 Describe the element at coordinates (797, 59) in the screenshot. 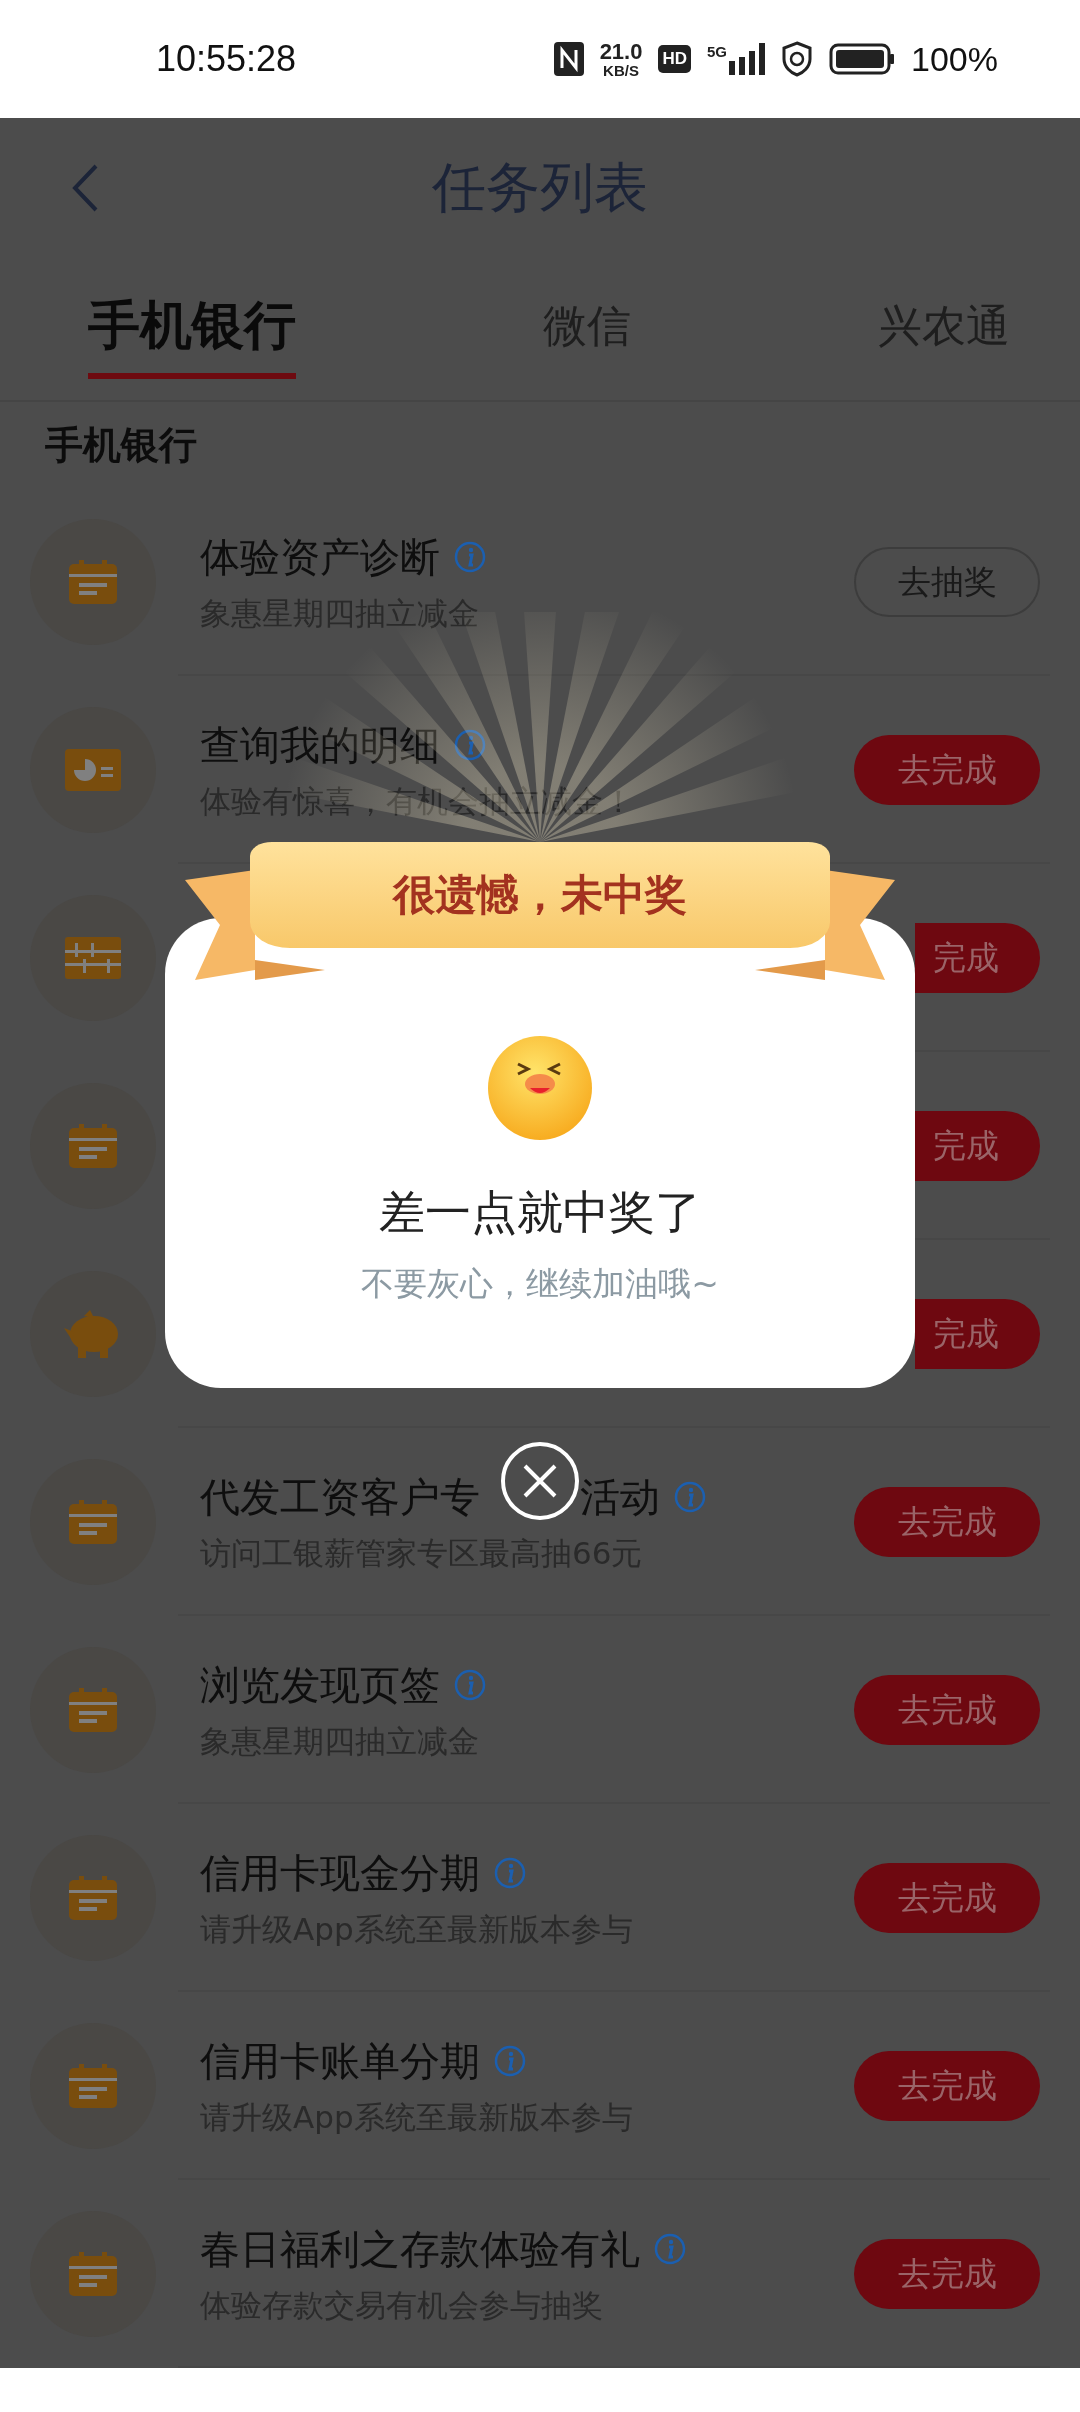

I see `shield-icon` at that location.